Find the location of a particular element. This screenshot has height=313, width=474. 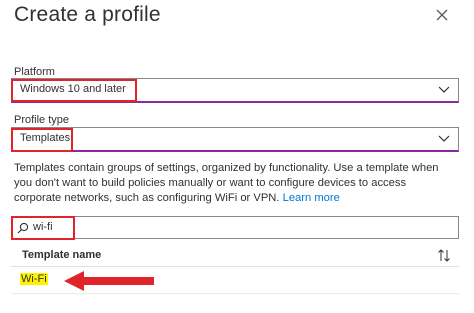

close-icon is located at coordinates (442, 15).